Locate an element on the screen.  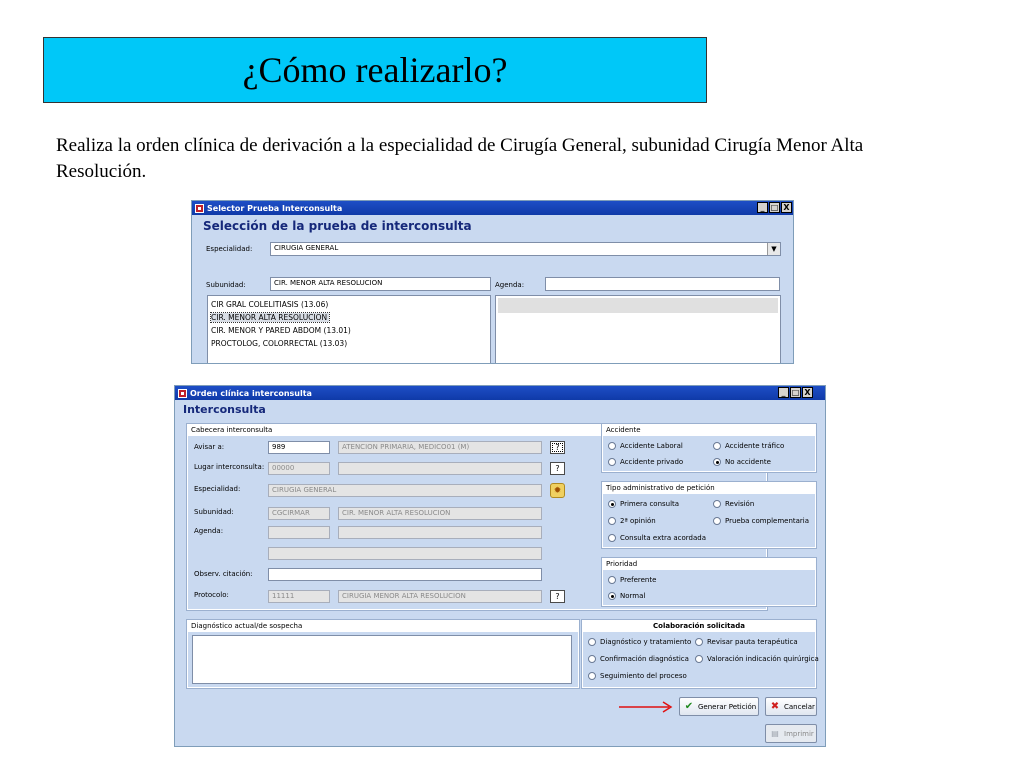
radio-accidente-privado: Accidente privado is located at coordinates (645, 462).